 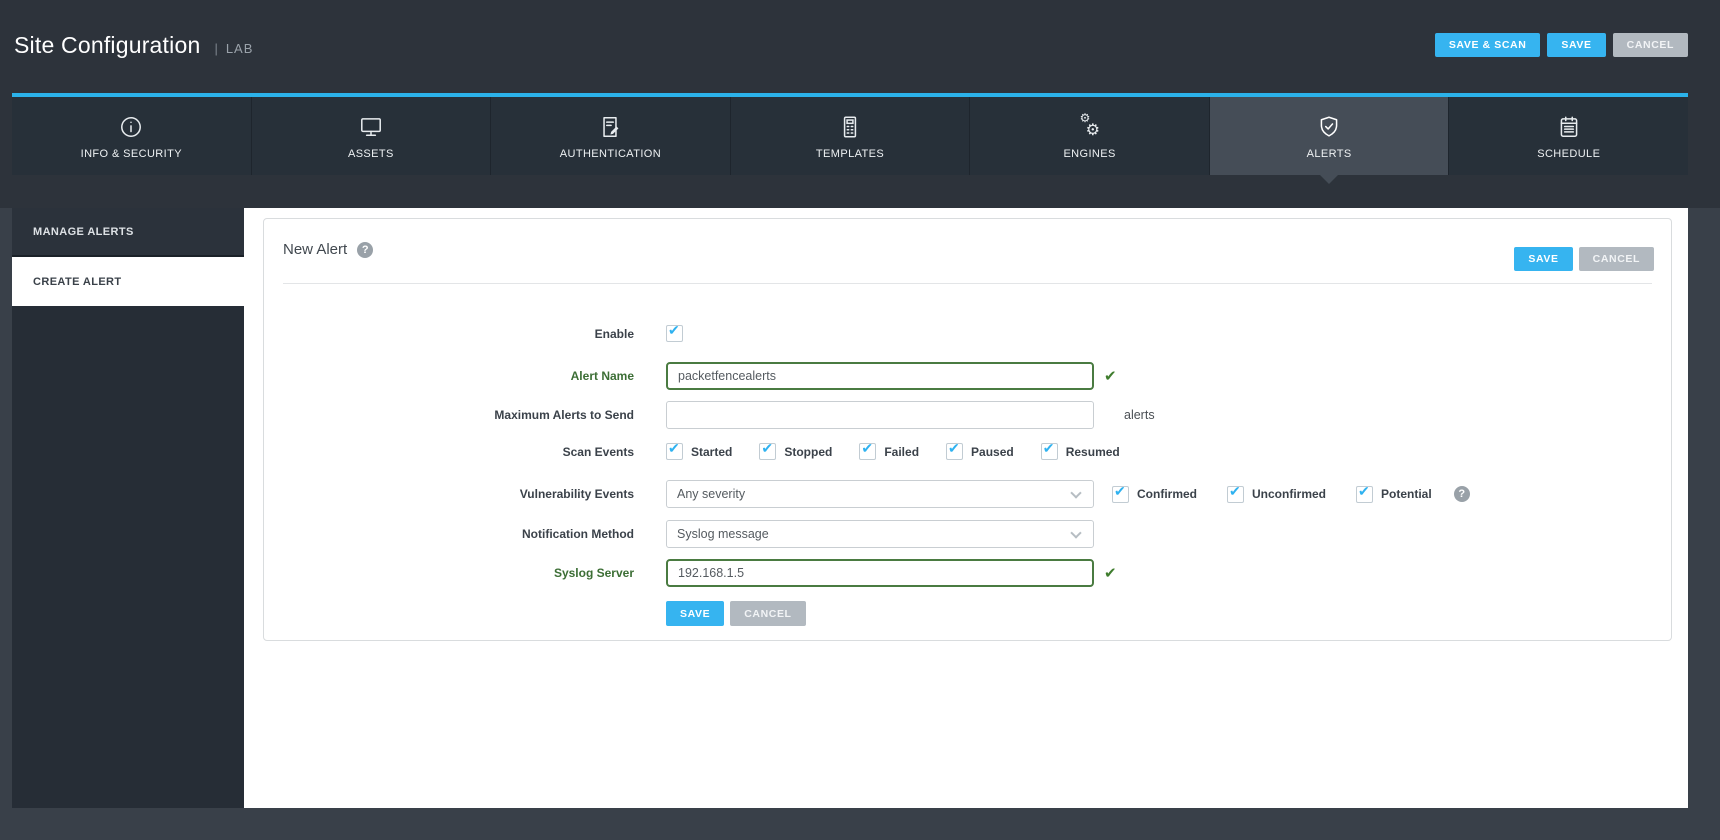 I want to click on alert-save-button: SAVE, so click(x=1543, y=259).